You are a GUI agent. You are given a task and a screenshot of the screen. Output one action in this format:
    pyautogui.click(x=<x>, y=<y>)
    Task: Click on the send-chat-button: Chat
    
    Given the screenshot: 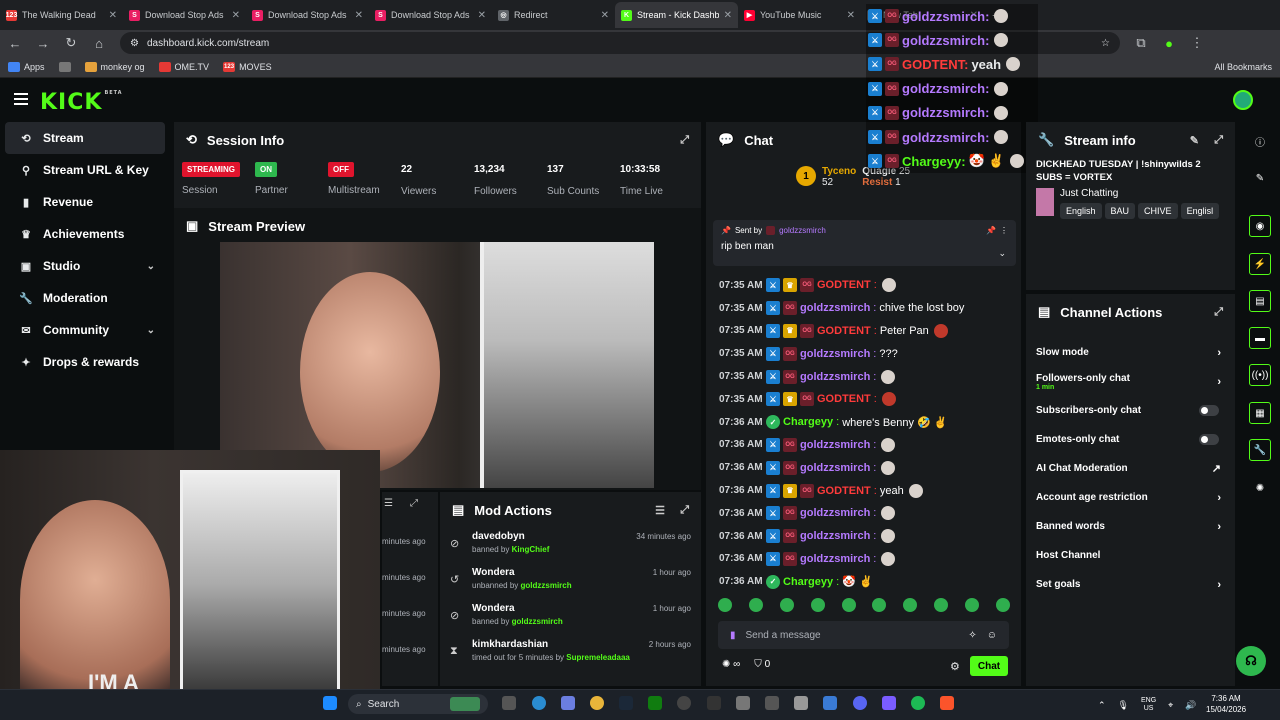 What is the action you would take?
    pyautogui.click(x=989, y=666)
    